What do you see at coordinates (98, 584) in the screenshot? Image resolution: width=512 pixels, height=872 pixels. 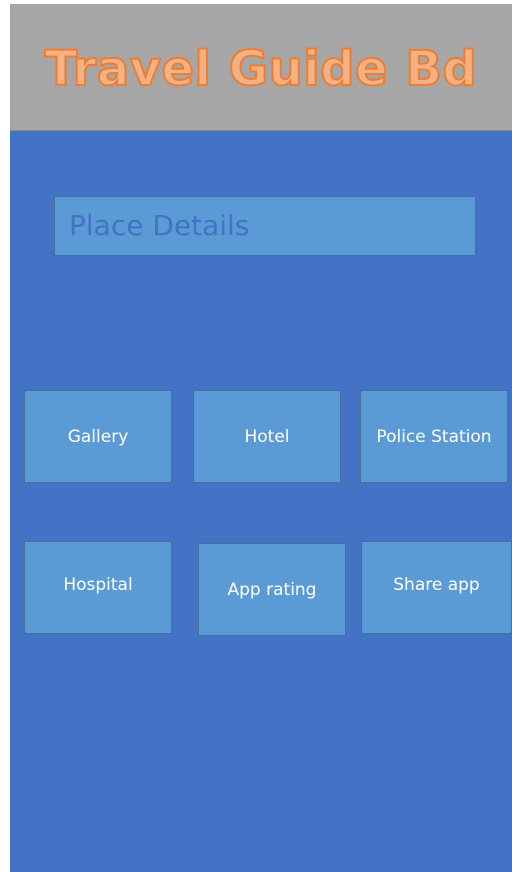 I see `hospital-label: Hospital` at bounding box center [98, 584].